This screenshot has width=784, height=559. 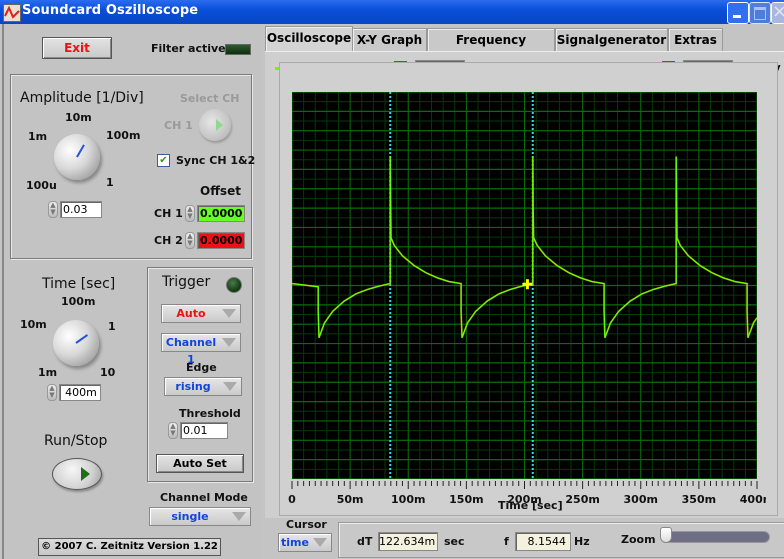 What do you see at coordinates (173, 430) in the screenshot?
I see `threshold-spinner: ▲ ▼` at bounding box center [173, 430].